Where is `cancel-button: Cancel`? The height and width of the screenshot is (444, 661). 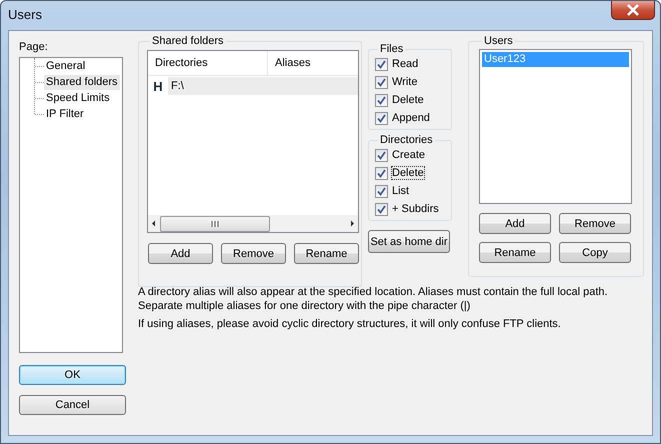 cancel-button: Cancel is located at coordinates (72, 405).